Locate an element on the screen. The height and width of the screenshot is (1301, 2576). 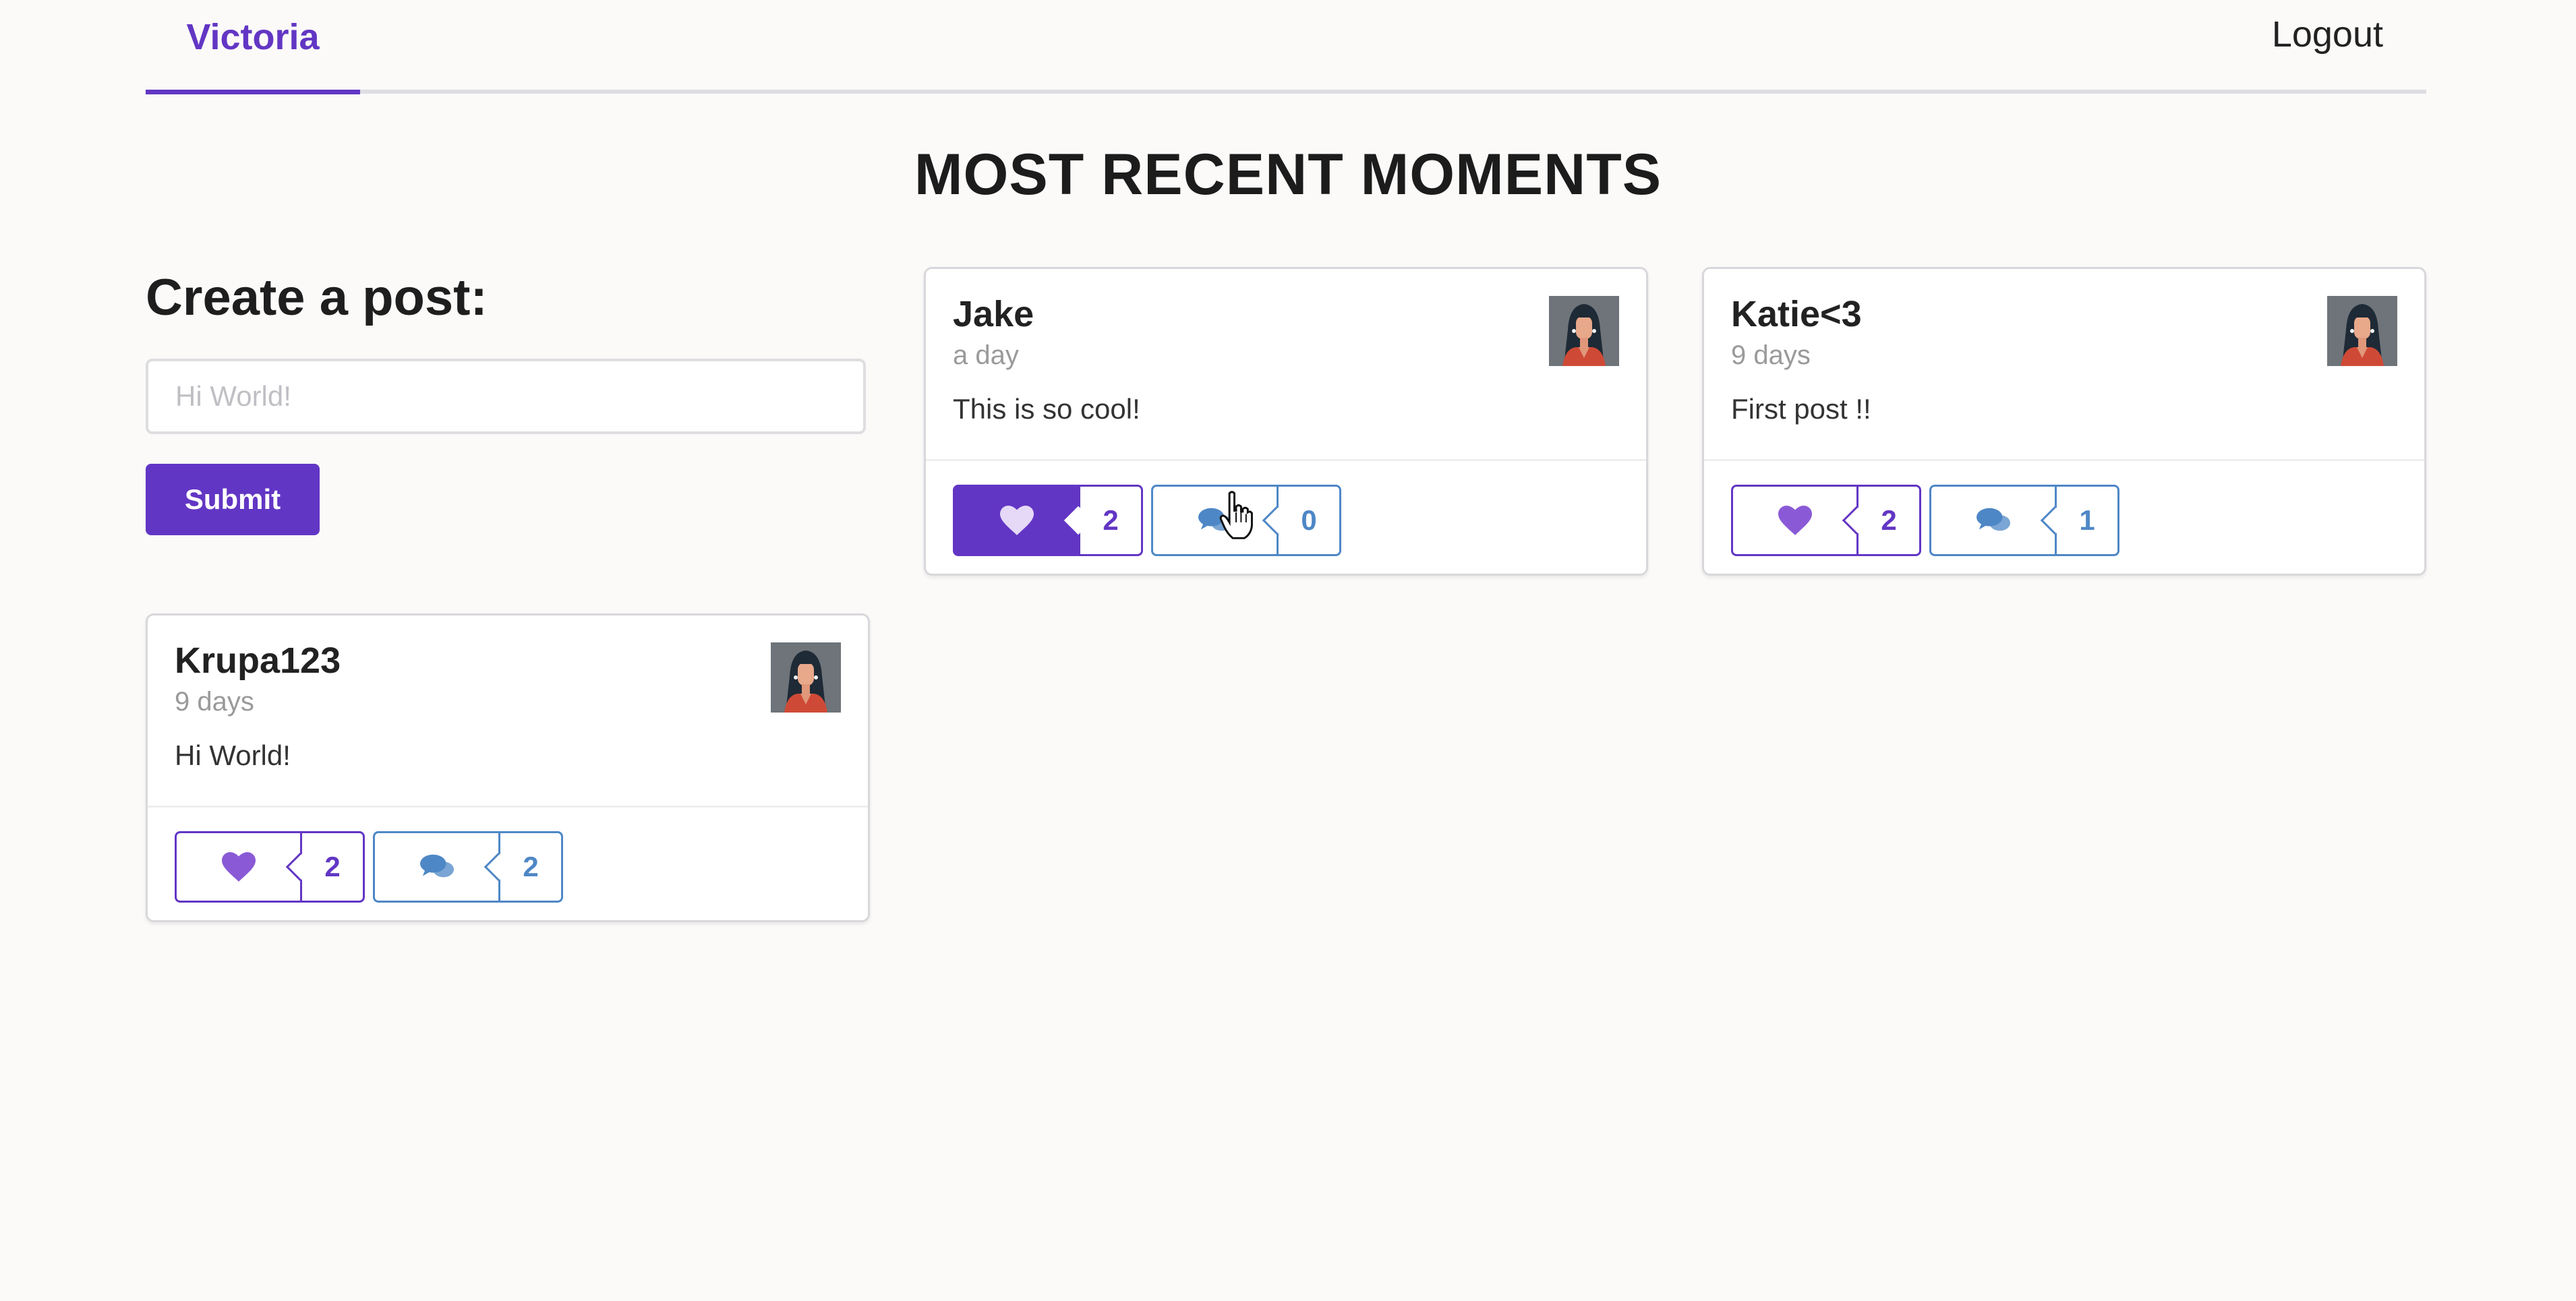
create-post-heading: Create a post: is located at coordinates (317, 297).